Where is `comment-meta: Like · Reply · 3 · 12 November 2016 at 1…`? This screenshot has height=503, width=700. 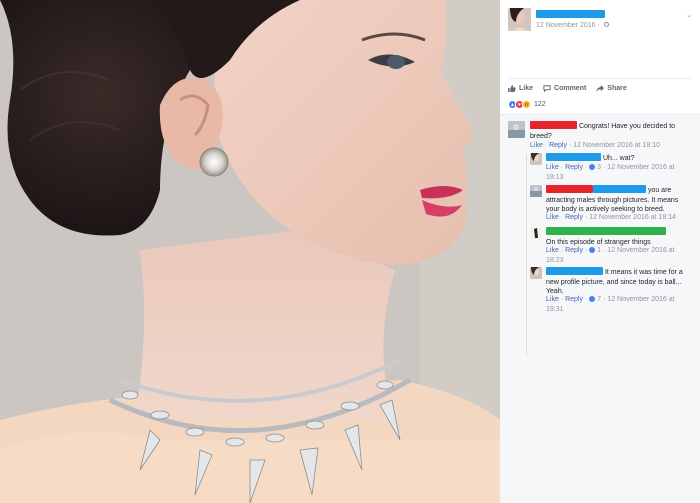
comment-meta: Like · Reply · 3 · 12 November 2016 at 1… is located at coordinates (610, 172).